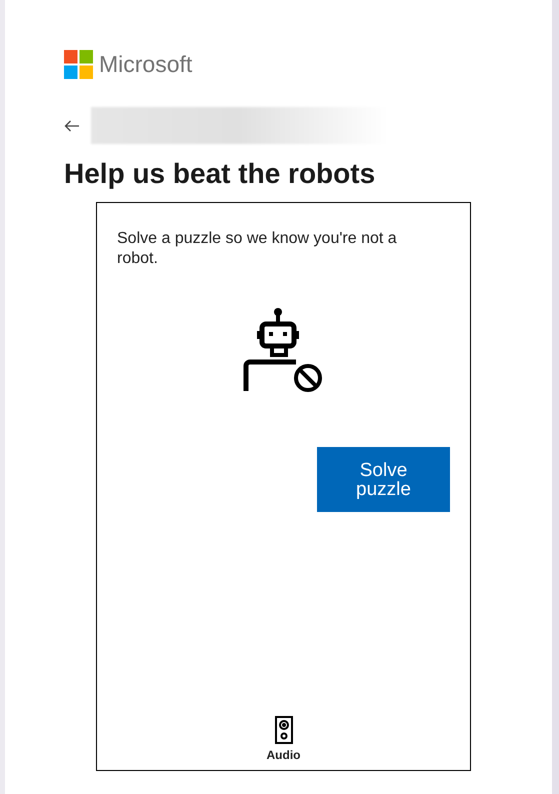  Describe the element at coordinates (78, 64) in the screenshot. I see `logo-icon` at that location.